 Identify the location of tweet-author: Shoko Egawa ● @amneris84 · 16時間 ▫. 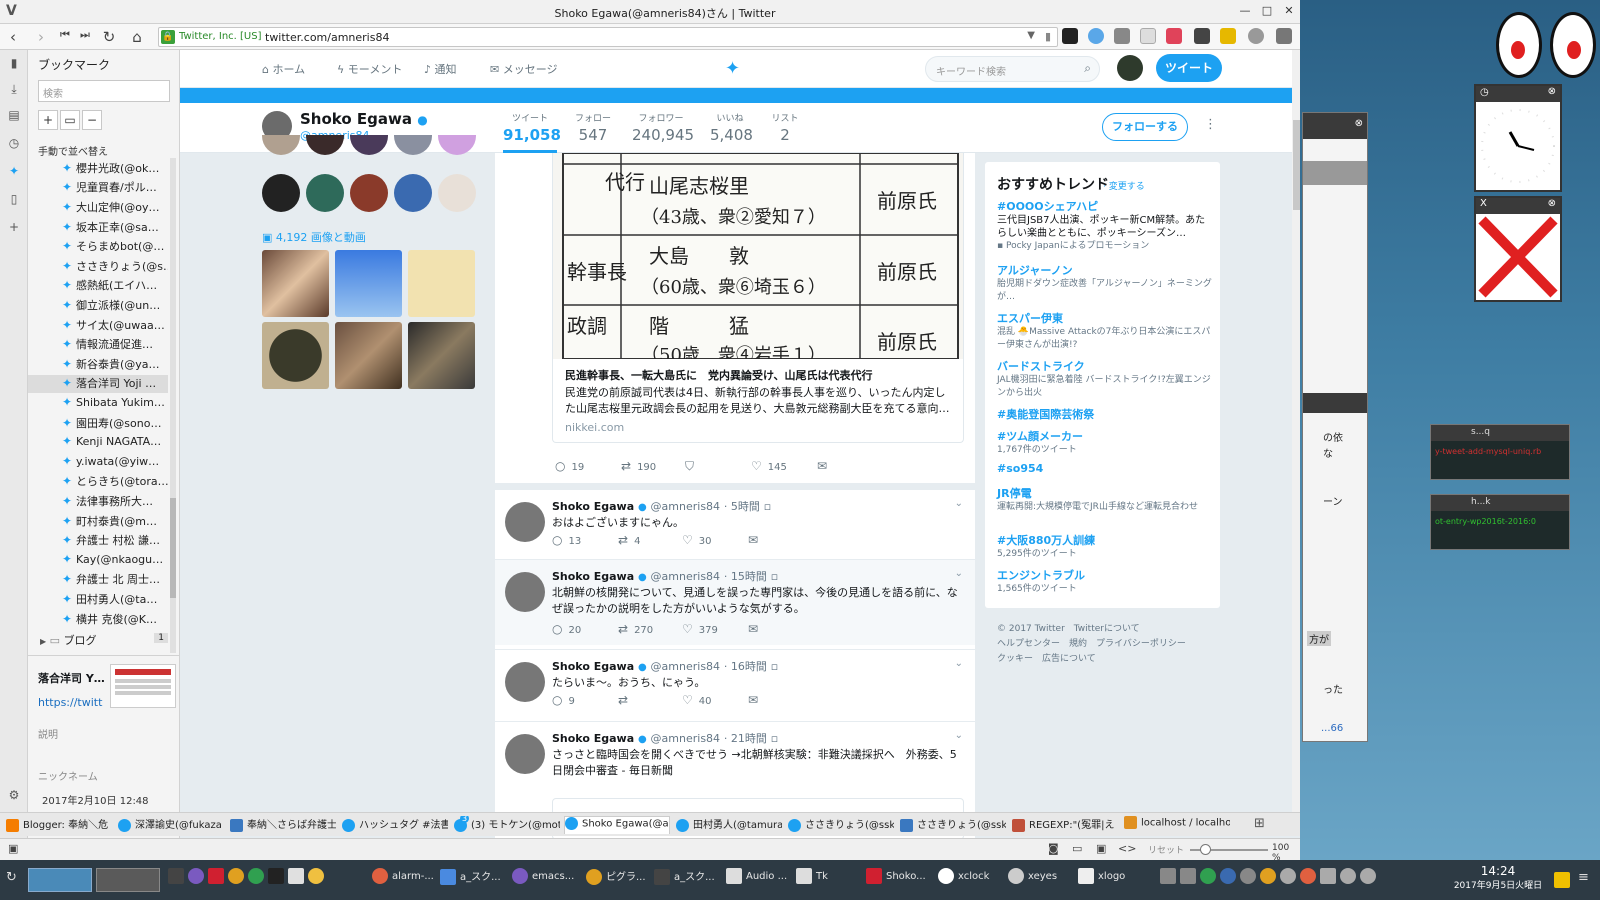
(665, 666).